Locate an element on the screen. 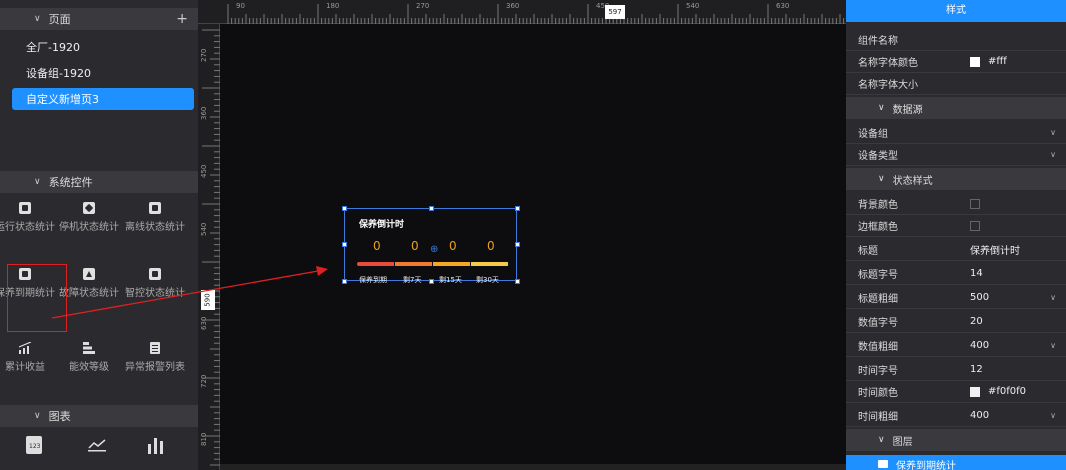 The width and height of the screenshot is (1066, 470). page-item: 设备组-1920 is located at coordinates (103, 73).